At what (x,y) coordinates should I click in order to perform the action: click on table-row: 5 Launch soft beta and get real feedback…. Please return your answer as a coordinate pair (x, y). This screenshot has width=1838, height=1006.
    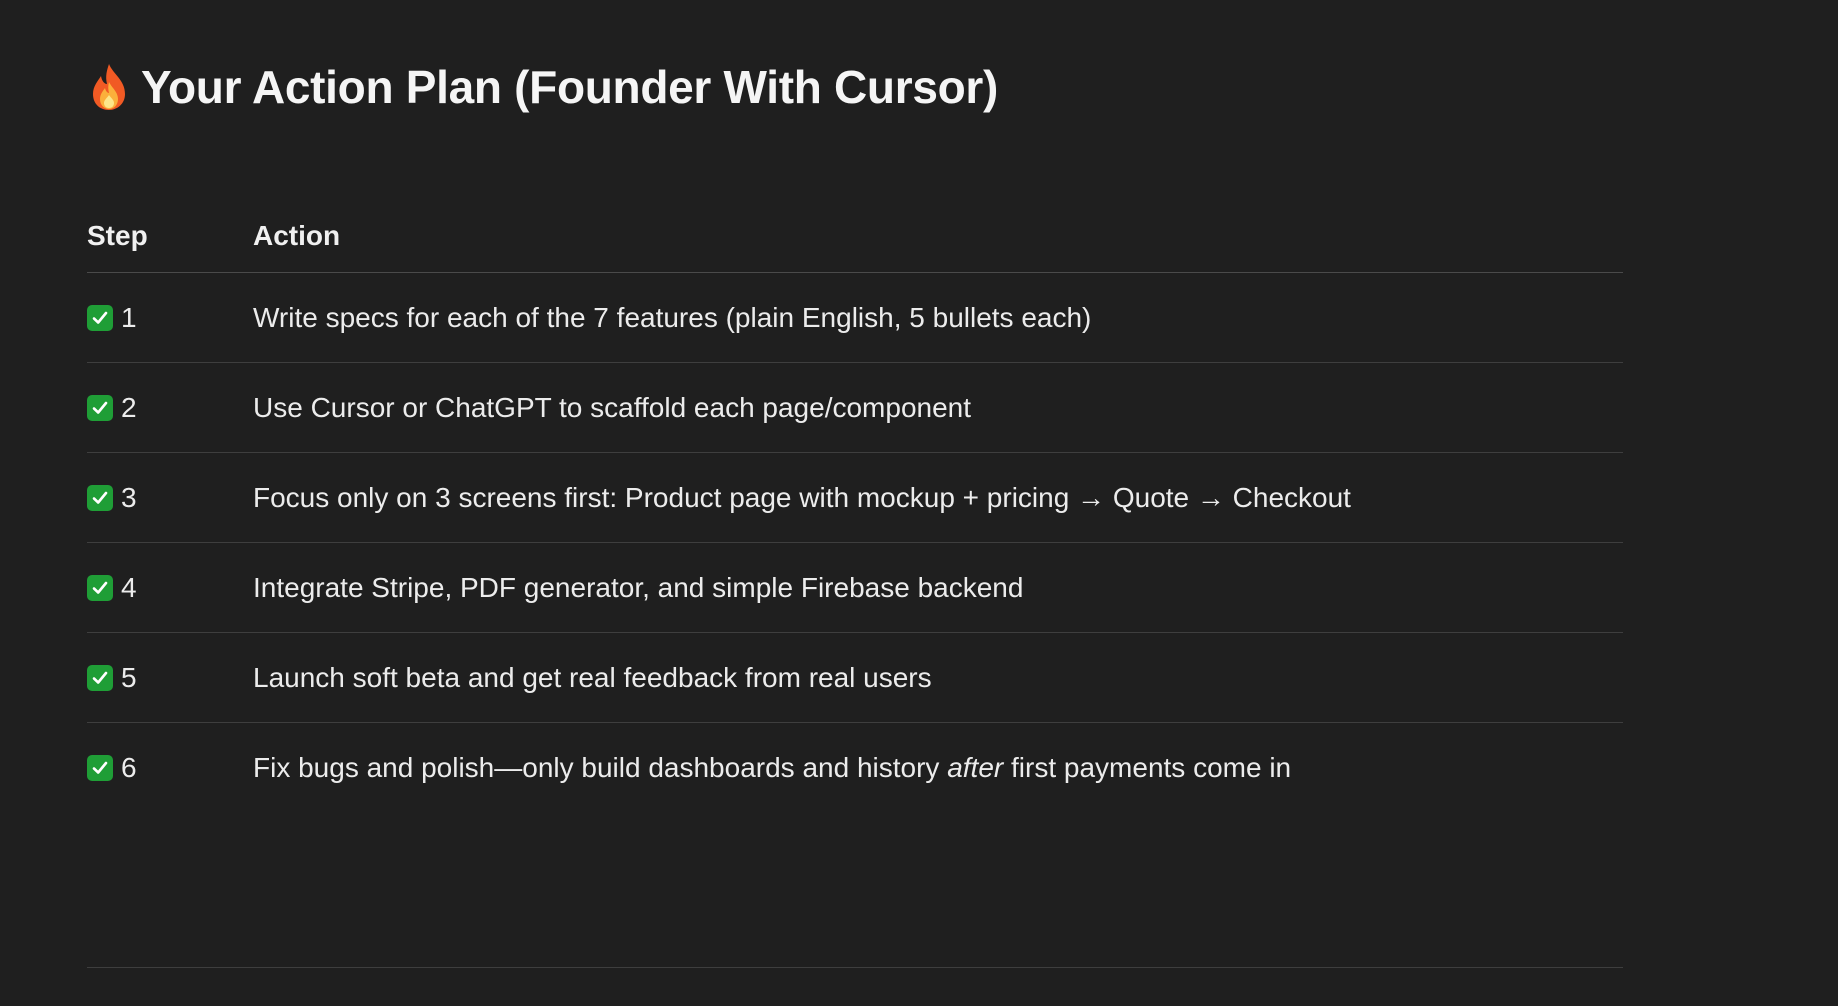
    Looking at the image, I should click on (855, 678).